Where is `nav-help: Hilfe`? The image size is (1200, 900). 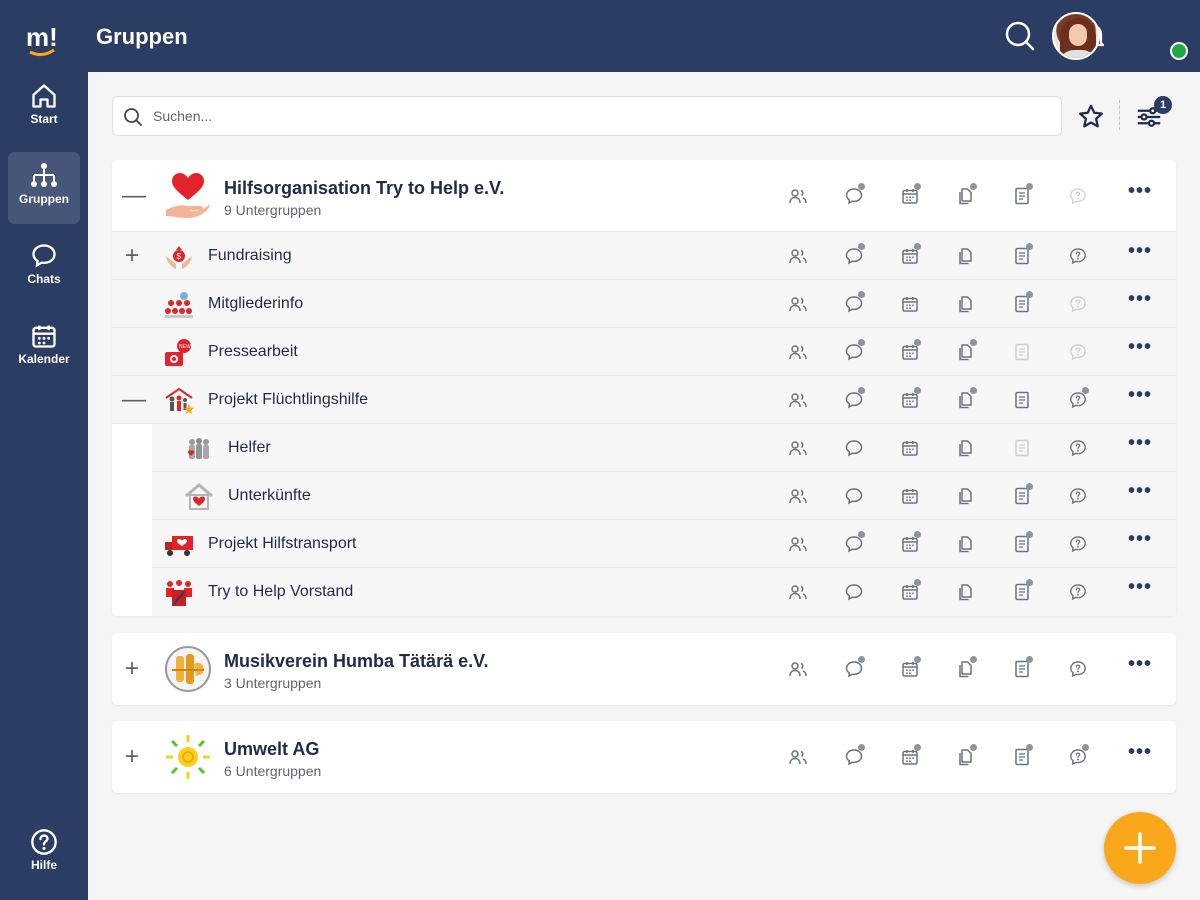 nav-help: Hilfe is located at coordinates (44, 854).